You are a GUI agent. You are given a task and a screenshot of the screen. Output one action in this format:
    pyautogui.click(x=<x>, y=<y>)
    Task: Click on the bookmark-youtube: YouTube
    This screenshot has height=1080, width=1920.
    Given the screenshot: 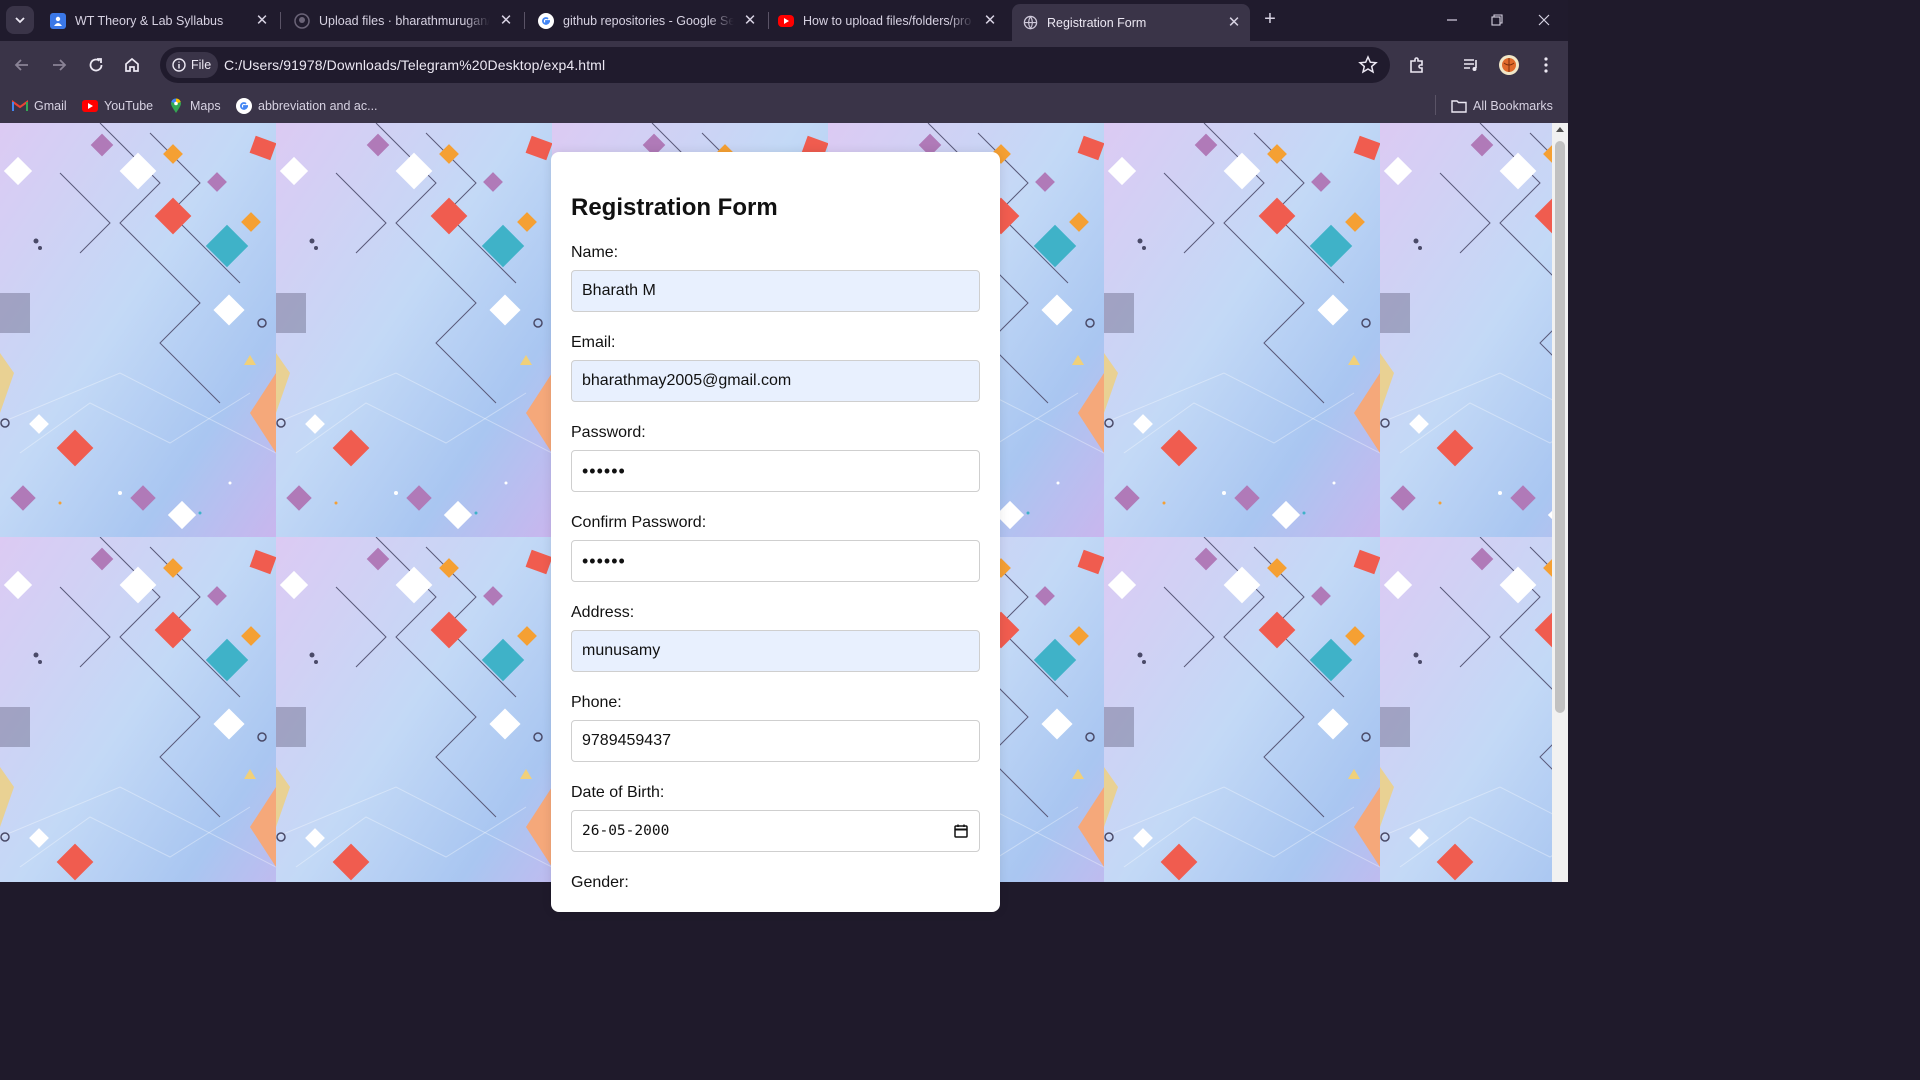 What is the action you would take?
    pyautogui.click(x=117, y=106)
    